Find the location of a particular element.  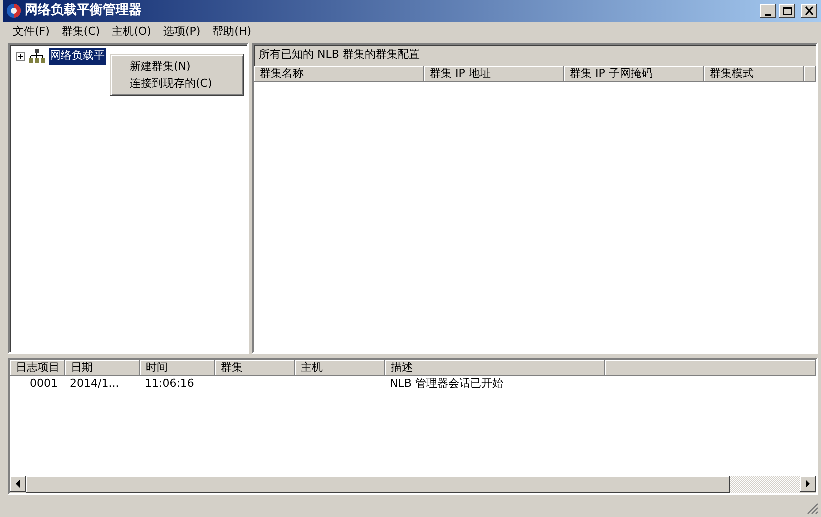

column-header: 日志项目 is located at coordinates (37, 368).